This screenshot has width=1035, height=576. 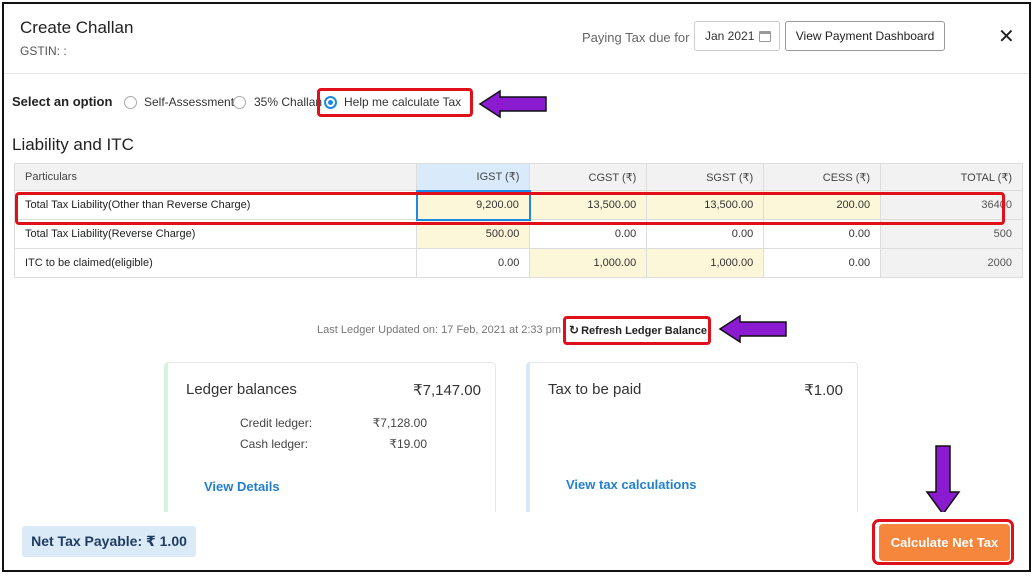 What do you see at coordinates (943, 480) in the screenshot?
I see `annotation-arrow-calc` at bounding box center [943, 480].